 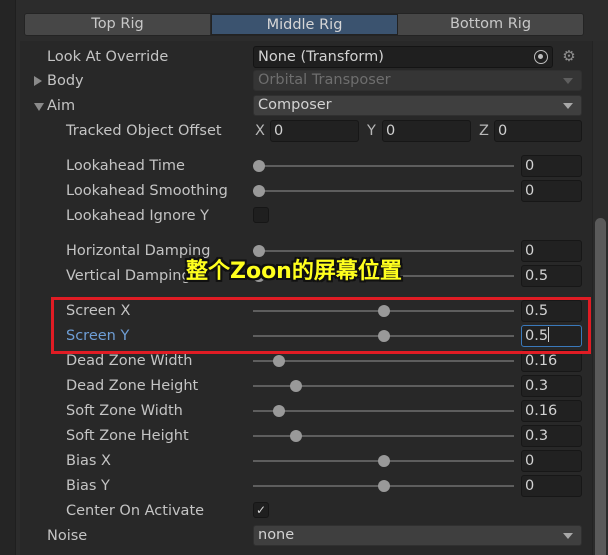 I want to click on bias-y-slider, so click(x=383, y=486).